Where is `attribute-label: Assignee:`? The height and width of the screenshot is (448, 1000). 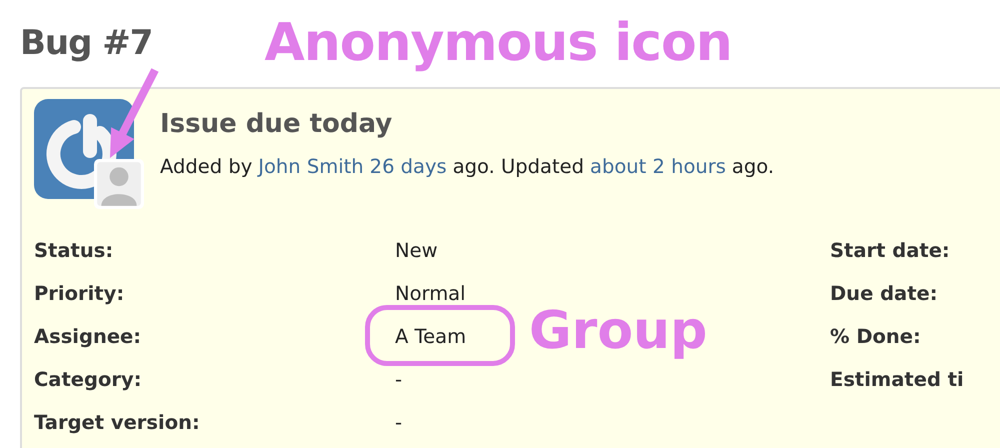
attribute-label: Assignee: is located at coordinates (88, 336).